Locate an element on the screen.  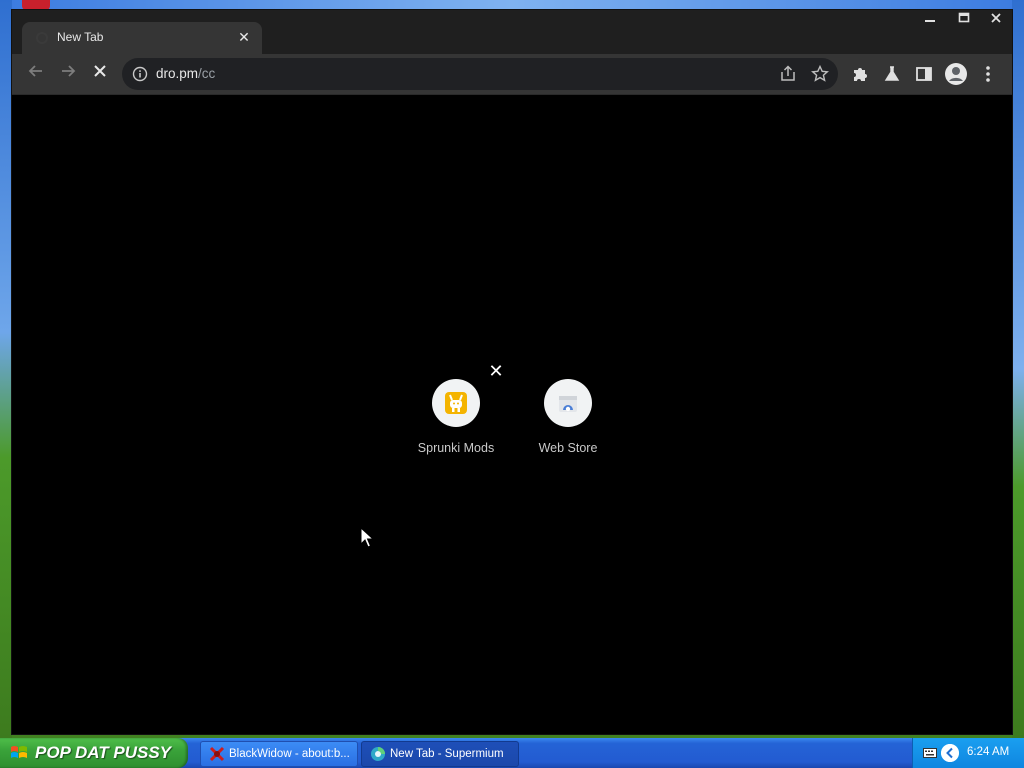
taskbar-item-supermium: New Tab - Supermium is located at coordinates (440, 754).